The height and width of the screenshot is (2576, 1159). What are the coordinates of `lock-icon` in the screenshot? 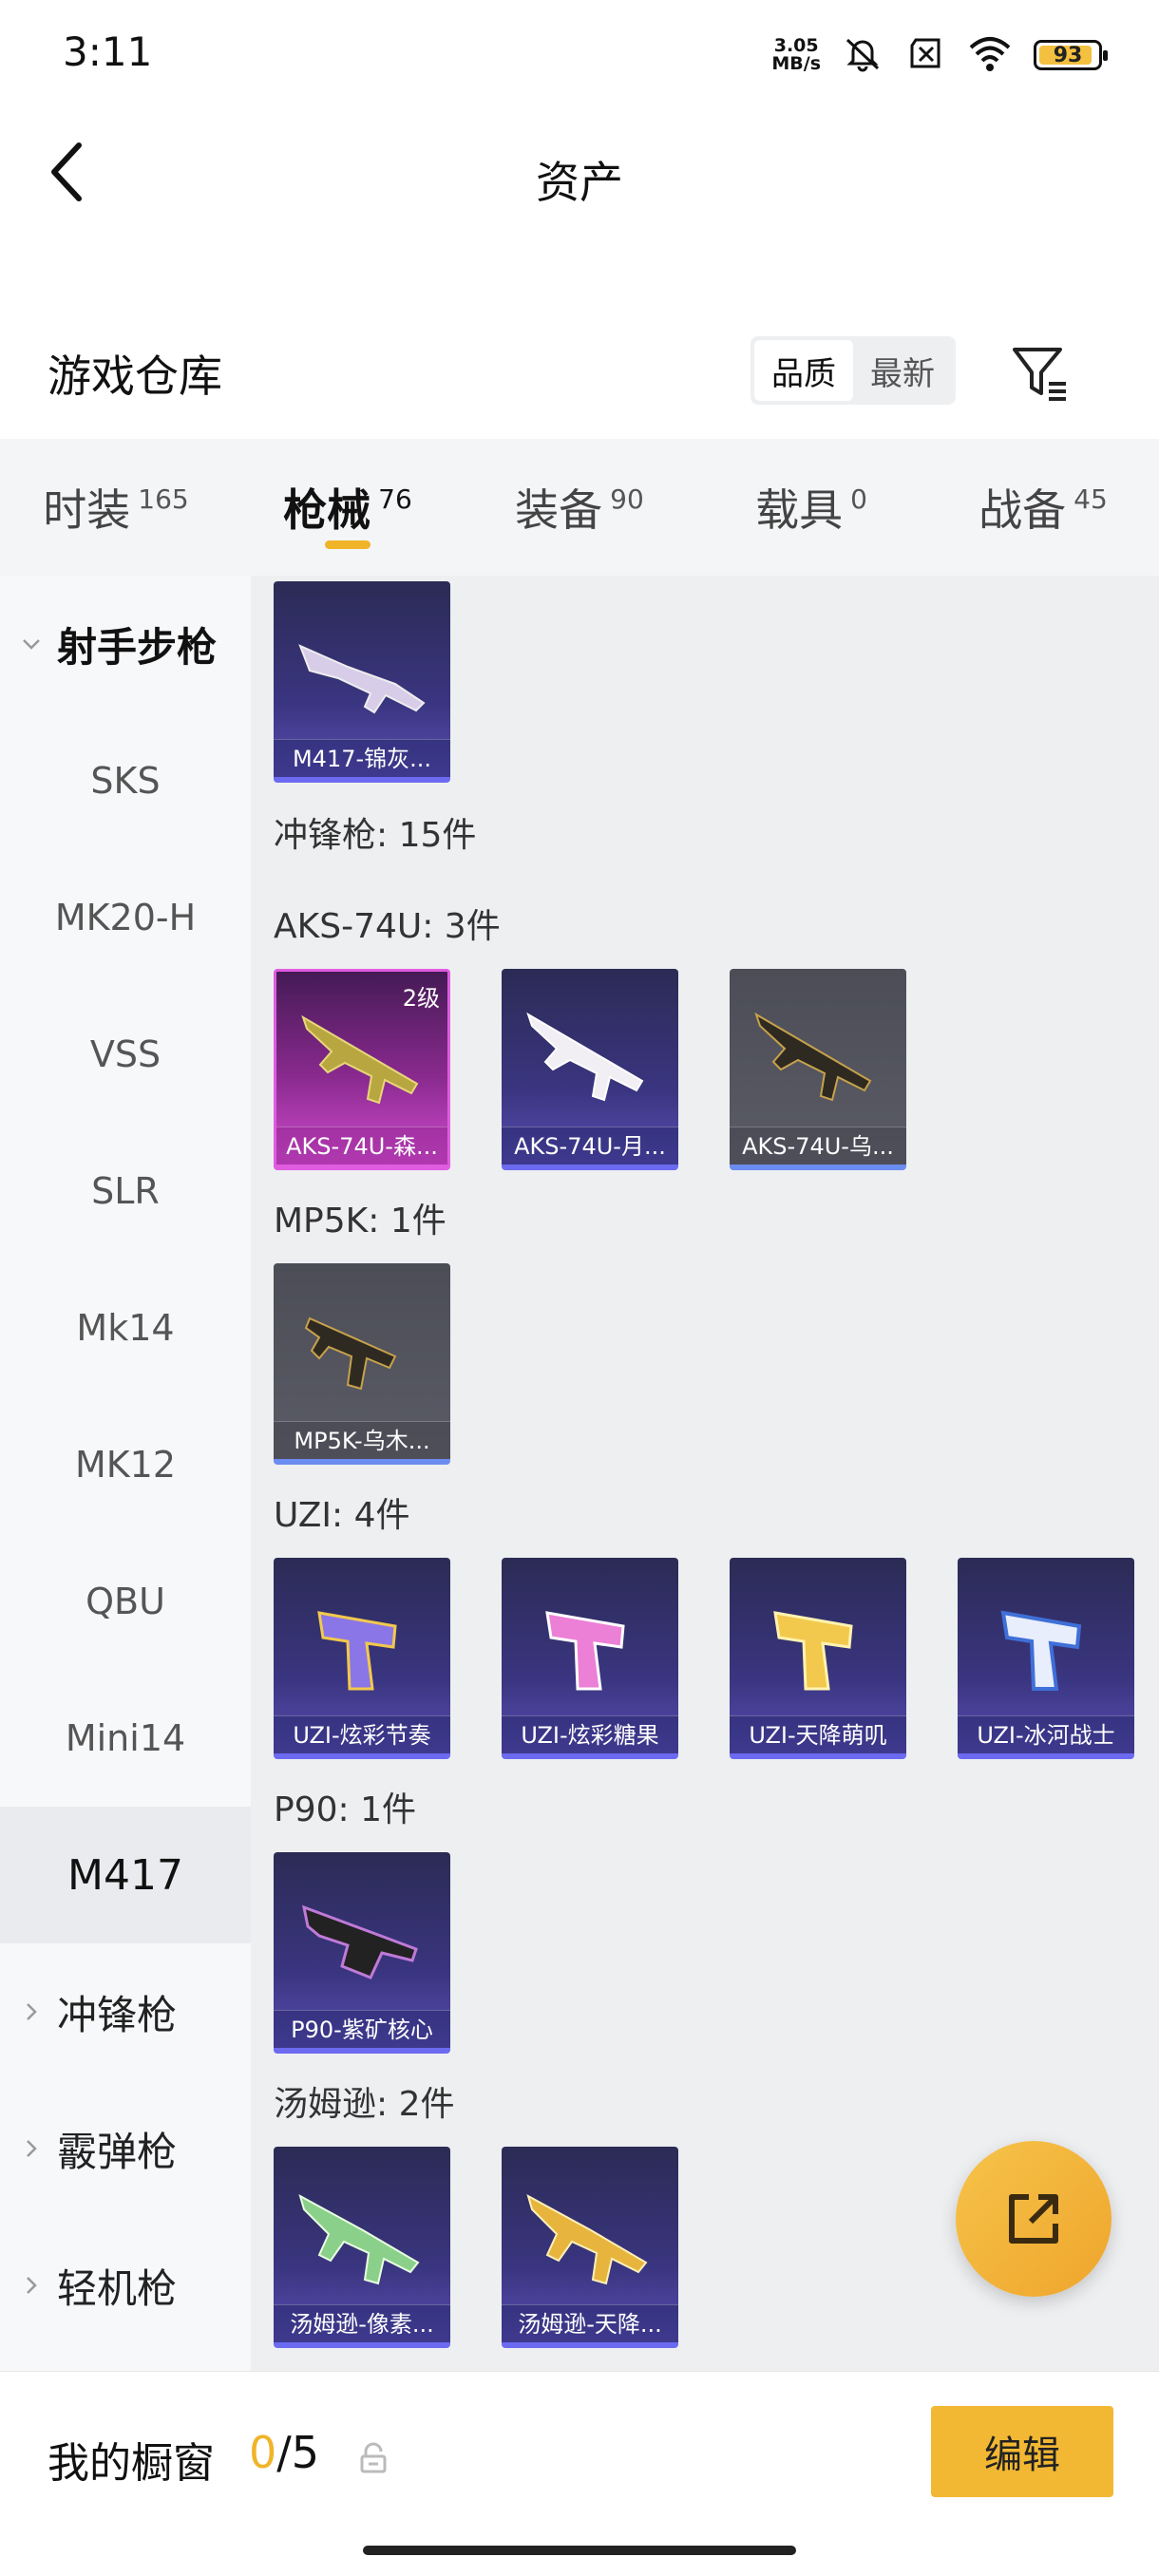 It's located at (373, 2457).